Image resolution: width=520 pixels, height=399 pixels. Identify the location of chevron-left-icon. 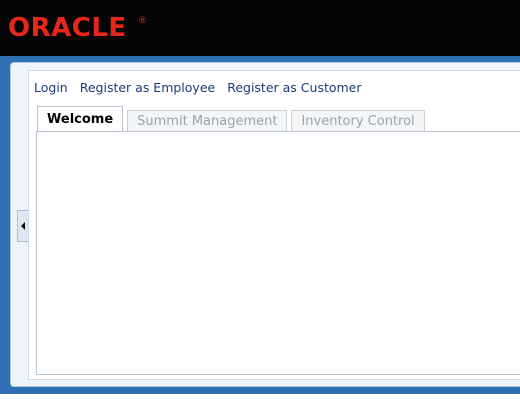
(23, 226).